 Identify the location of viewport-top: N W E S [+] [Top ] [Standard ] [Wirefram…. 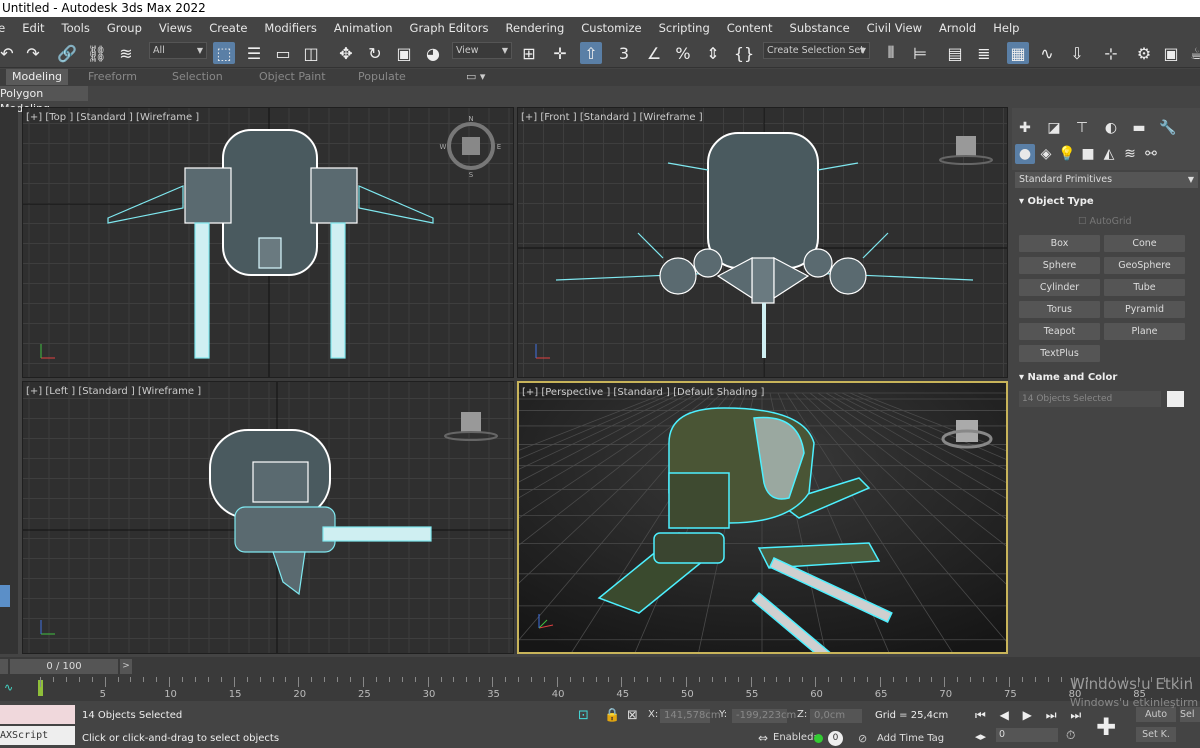
(268, 242).